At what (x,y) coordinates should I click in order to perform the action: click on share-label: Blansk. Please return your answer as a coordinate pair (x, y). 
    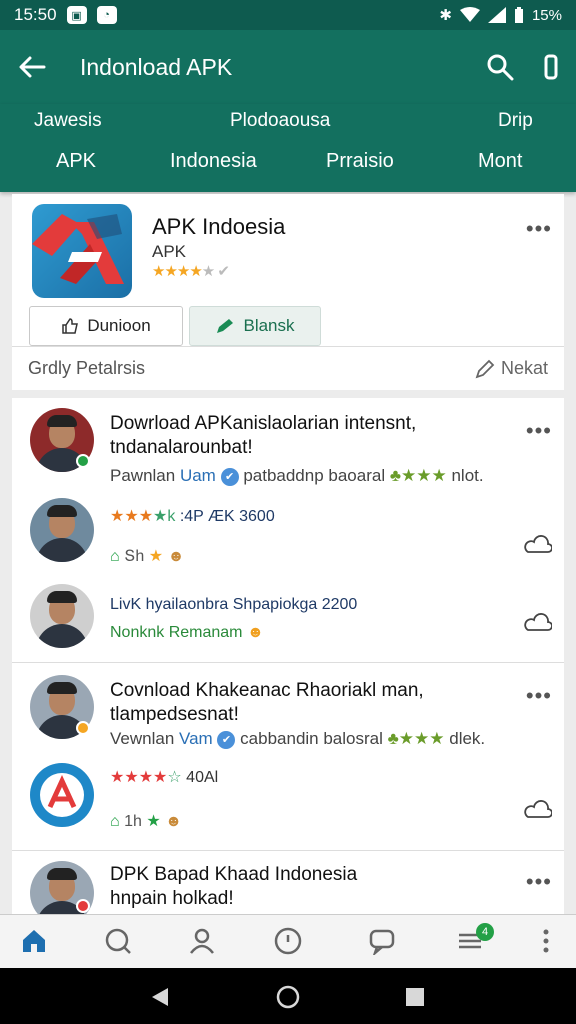
    Looking at the image, I should click on (269, 325).